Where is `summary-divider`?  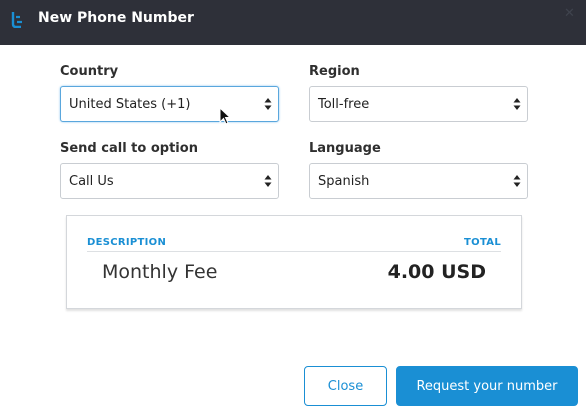 summary-divider is located at coordinates (294, 251).